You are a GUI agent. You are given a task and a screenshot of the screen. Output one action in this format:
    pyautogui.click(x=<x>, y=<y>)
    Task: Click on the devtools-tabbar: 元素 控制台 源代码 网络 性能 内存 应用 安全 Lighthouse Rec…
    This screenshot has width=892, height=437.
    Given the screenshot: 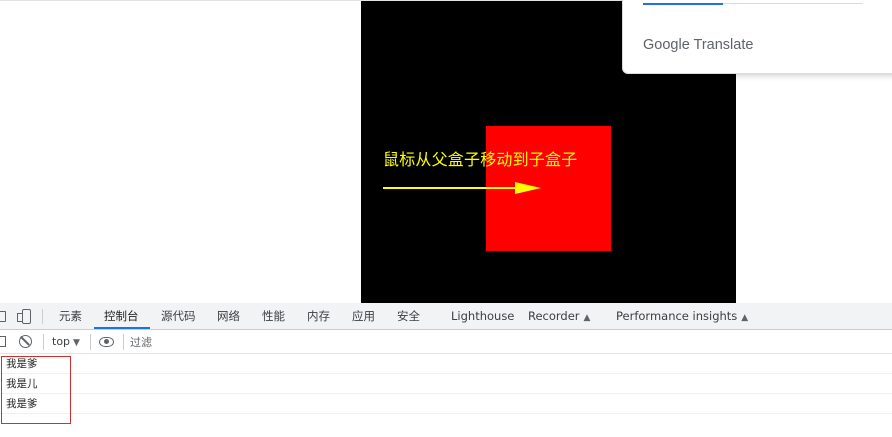 What is the action you would take?
    pyautogui.click(x=446, y=316)
    